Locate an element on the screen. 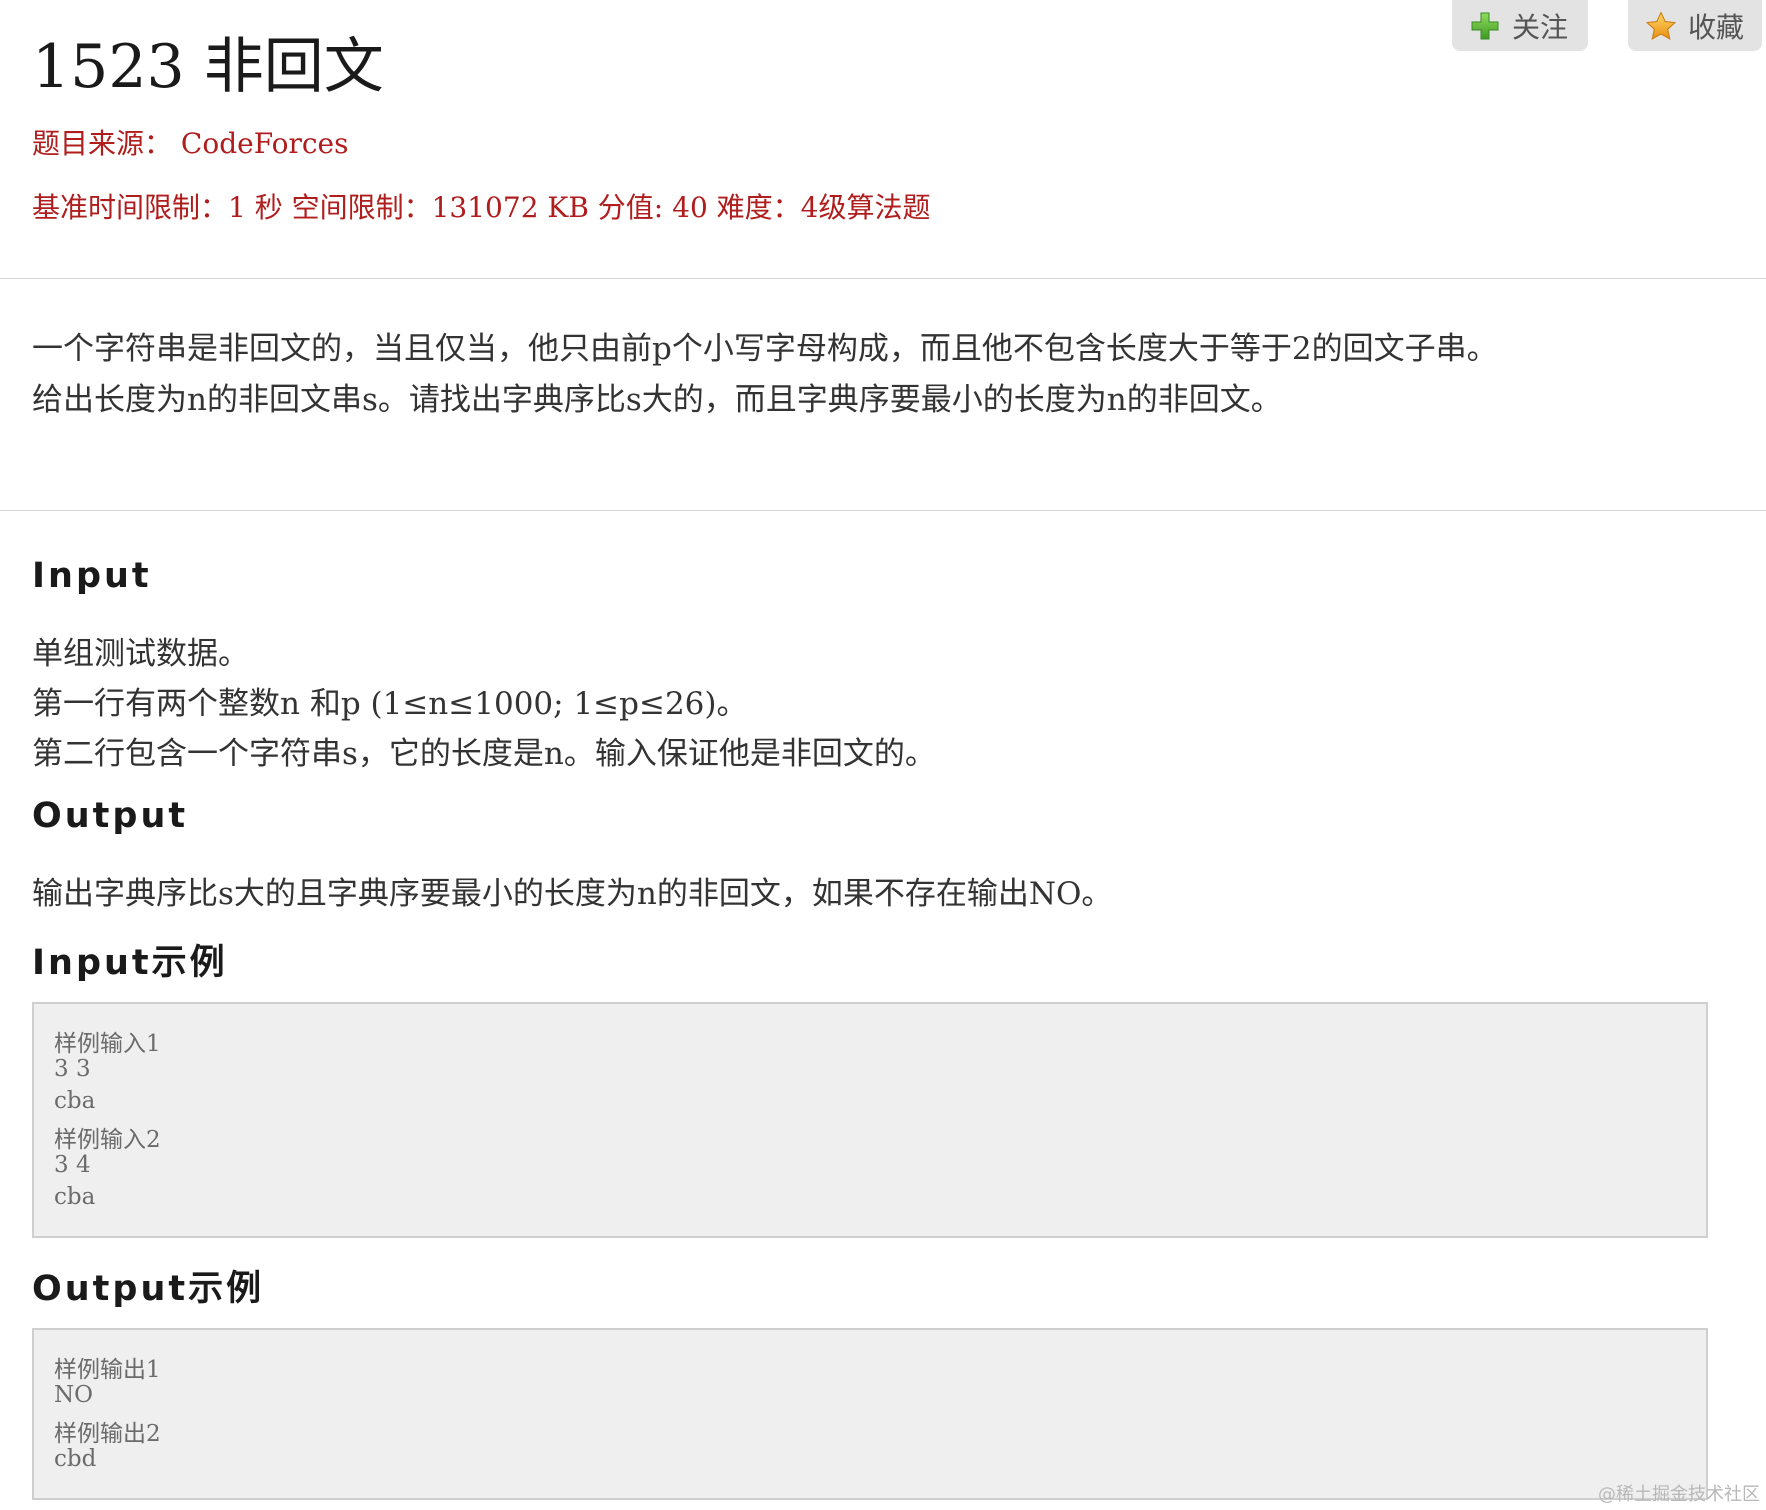 Image resolution: width=1766 pixels, height=1510 pixels. output-heading: Output is located at coordinates (110, 816).